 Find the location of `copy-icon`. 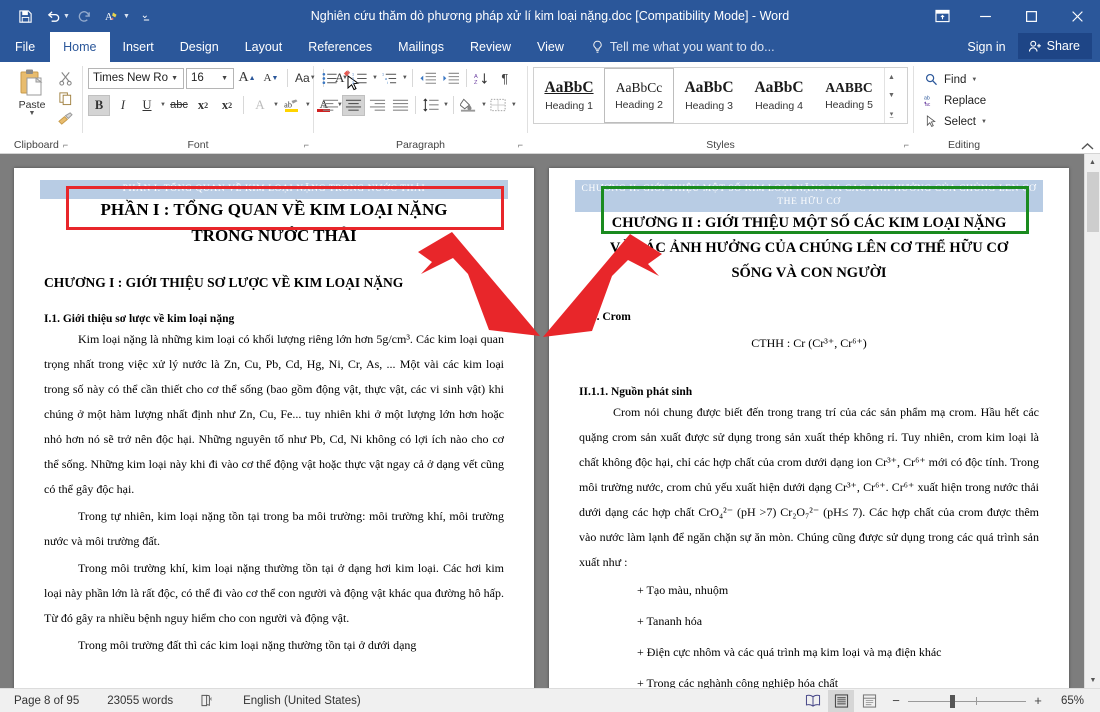

copy-icon is located at coordinates (65, 98).